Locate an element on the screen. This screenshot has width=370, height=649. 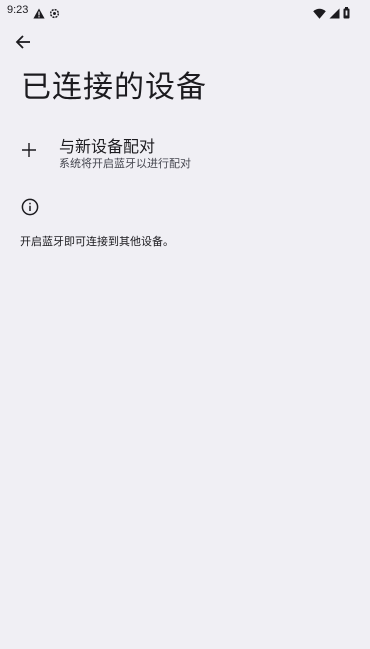
pair-new-device-item: 与新设备配对 系统将开启蓝牙以进行配对 is located at coordinates (185, 153).